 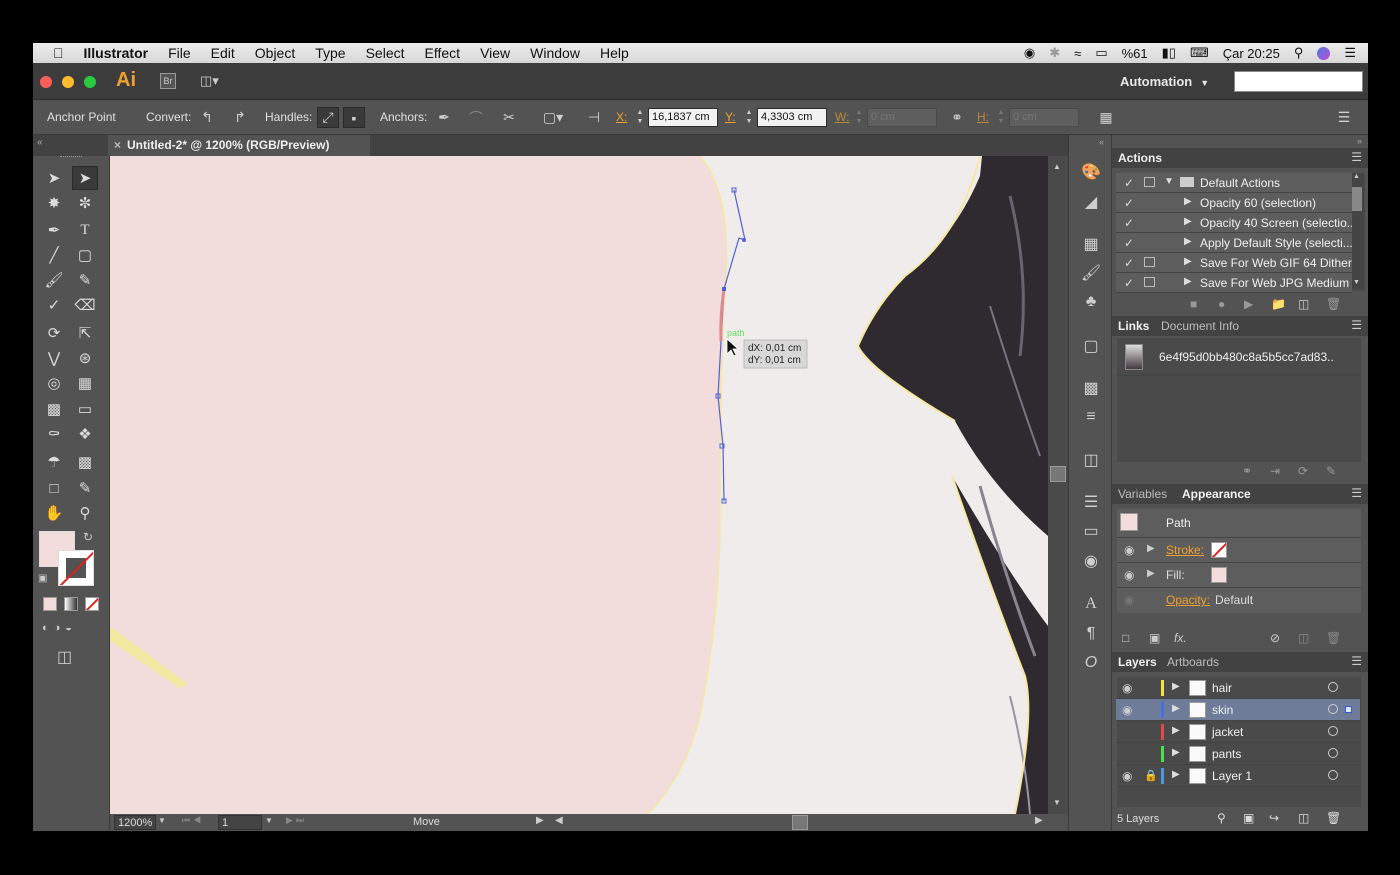 What do you see at coordinates (1091, 346) in the screenshot?
I see `transform-panel-icon: ▢` at bounding box center [1091, 346].